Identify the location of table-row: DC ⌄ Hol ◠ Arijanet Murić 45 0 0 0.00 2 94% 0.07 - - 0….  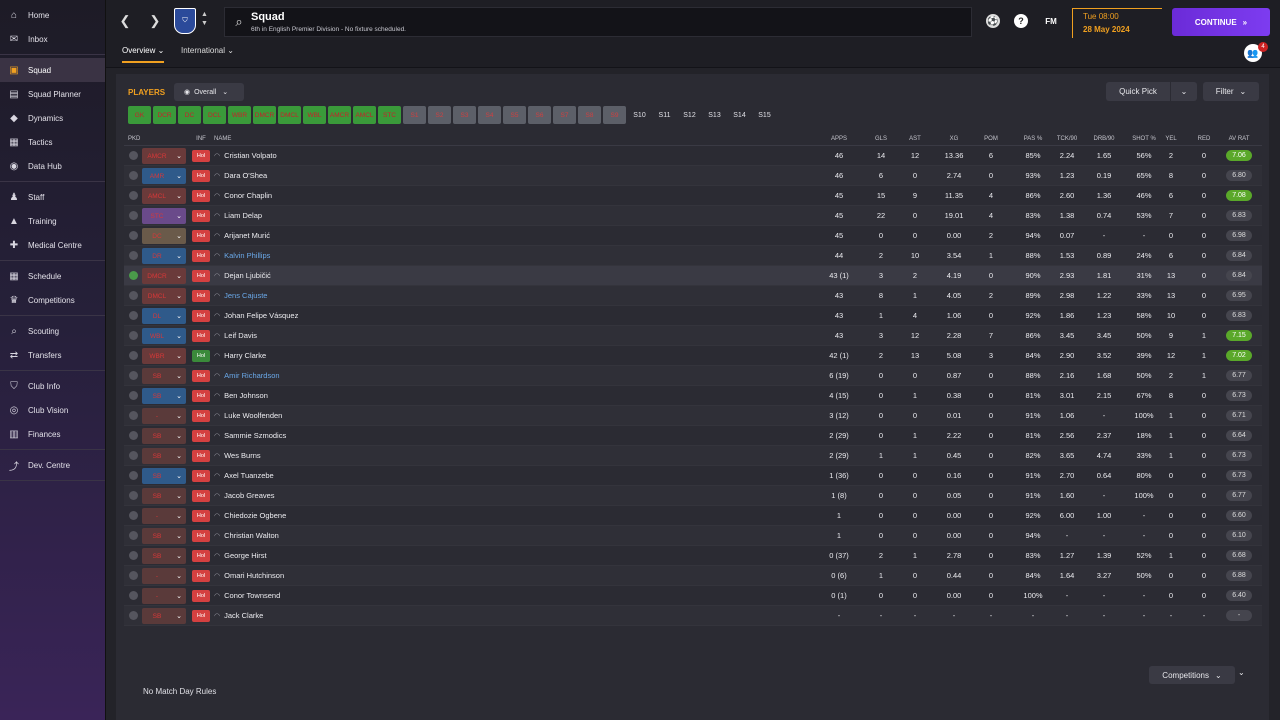
(693, 236).